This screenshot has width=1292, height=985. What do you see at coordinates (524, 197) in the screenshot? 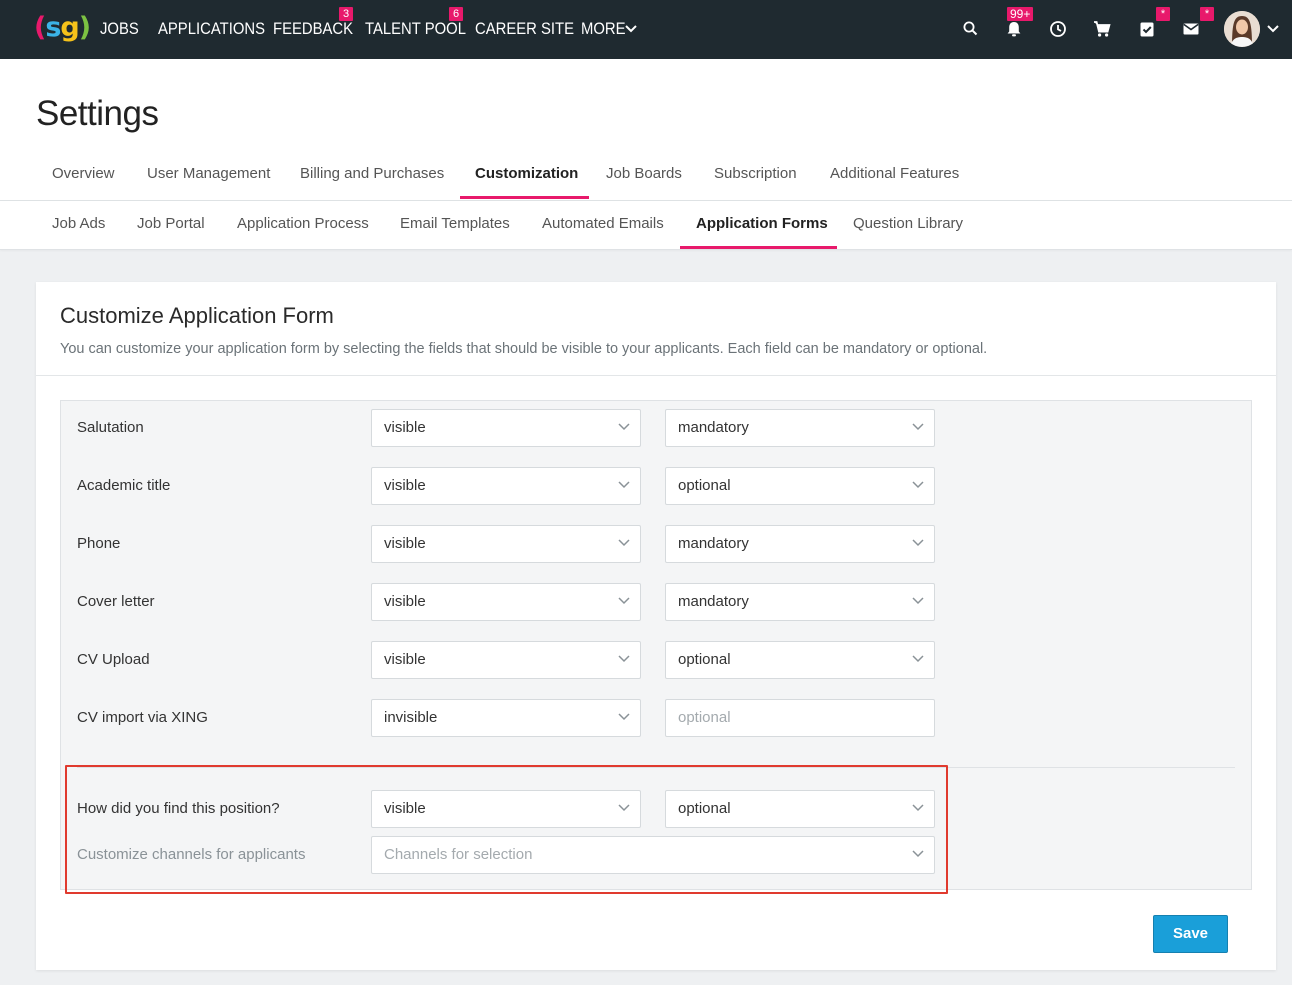
I see `active-tab-indicator` at bounding box center [524, 197].